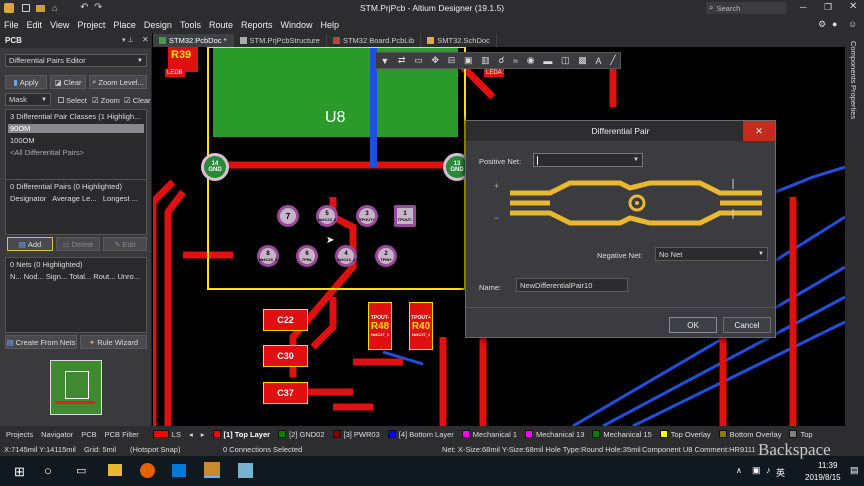  What do you see at coordinates (598, 61) in the screenshot?
I see `text-icon: A` at bounding box center [598, 61].